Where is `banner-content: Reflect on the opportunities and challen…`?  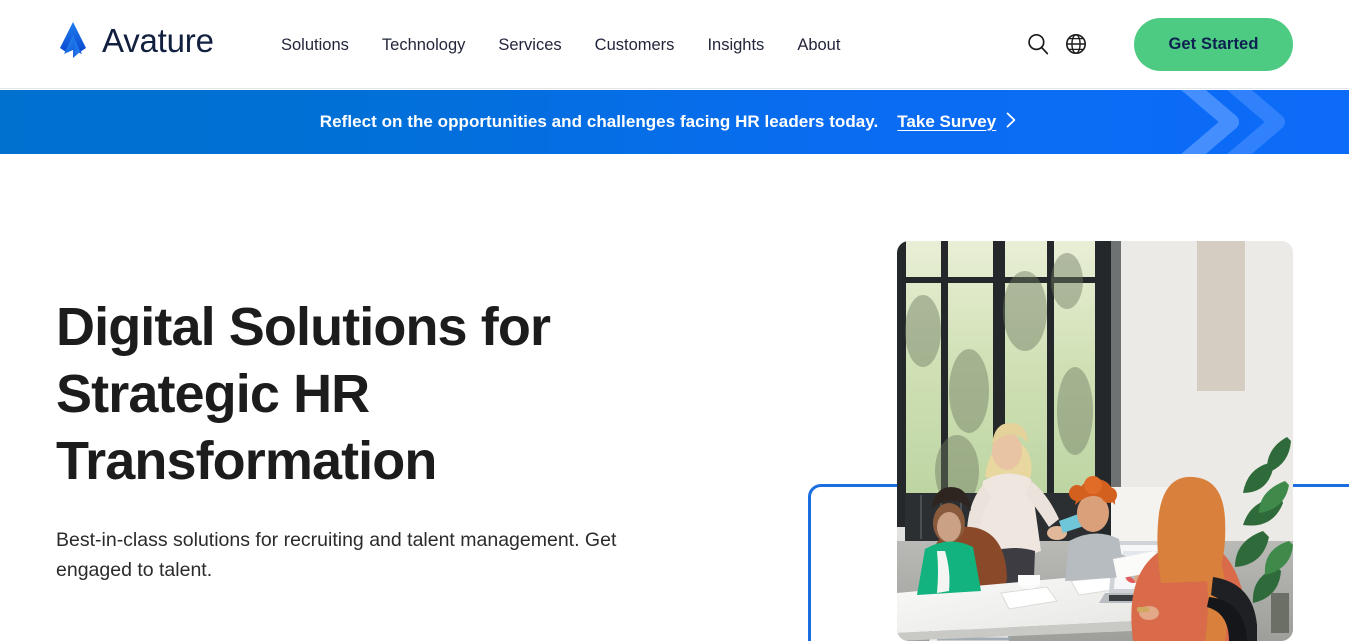 banner-content: Reflect on the opportunities and challen… is located at coordinates (668, 122).